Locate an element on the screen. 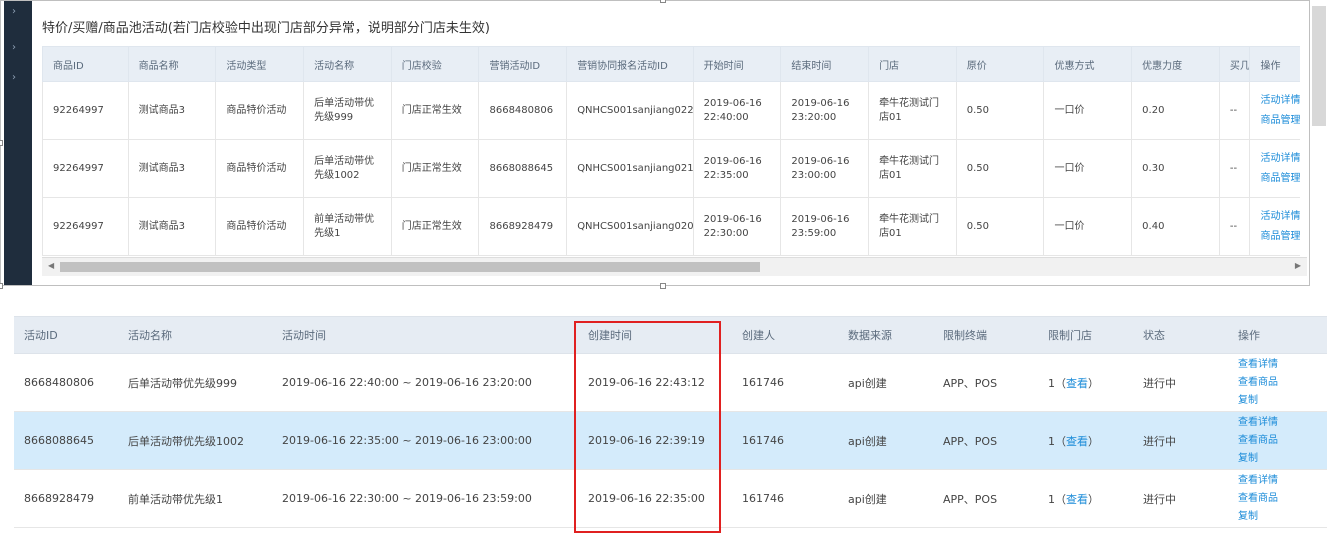  column-header: 买几件 is located at coordinates (1234, 64).